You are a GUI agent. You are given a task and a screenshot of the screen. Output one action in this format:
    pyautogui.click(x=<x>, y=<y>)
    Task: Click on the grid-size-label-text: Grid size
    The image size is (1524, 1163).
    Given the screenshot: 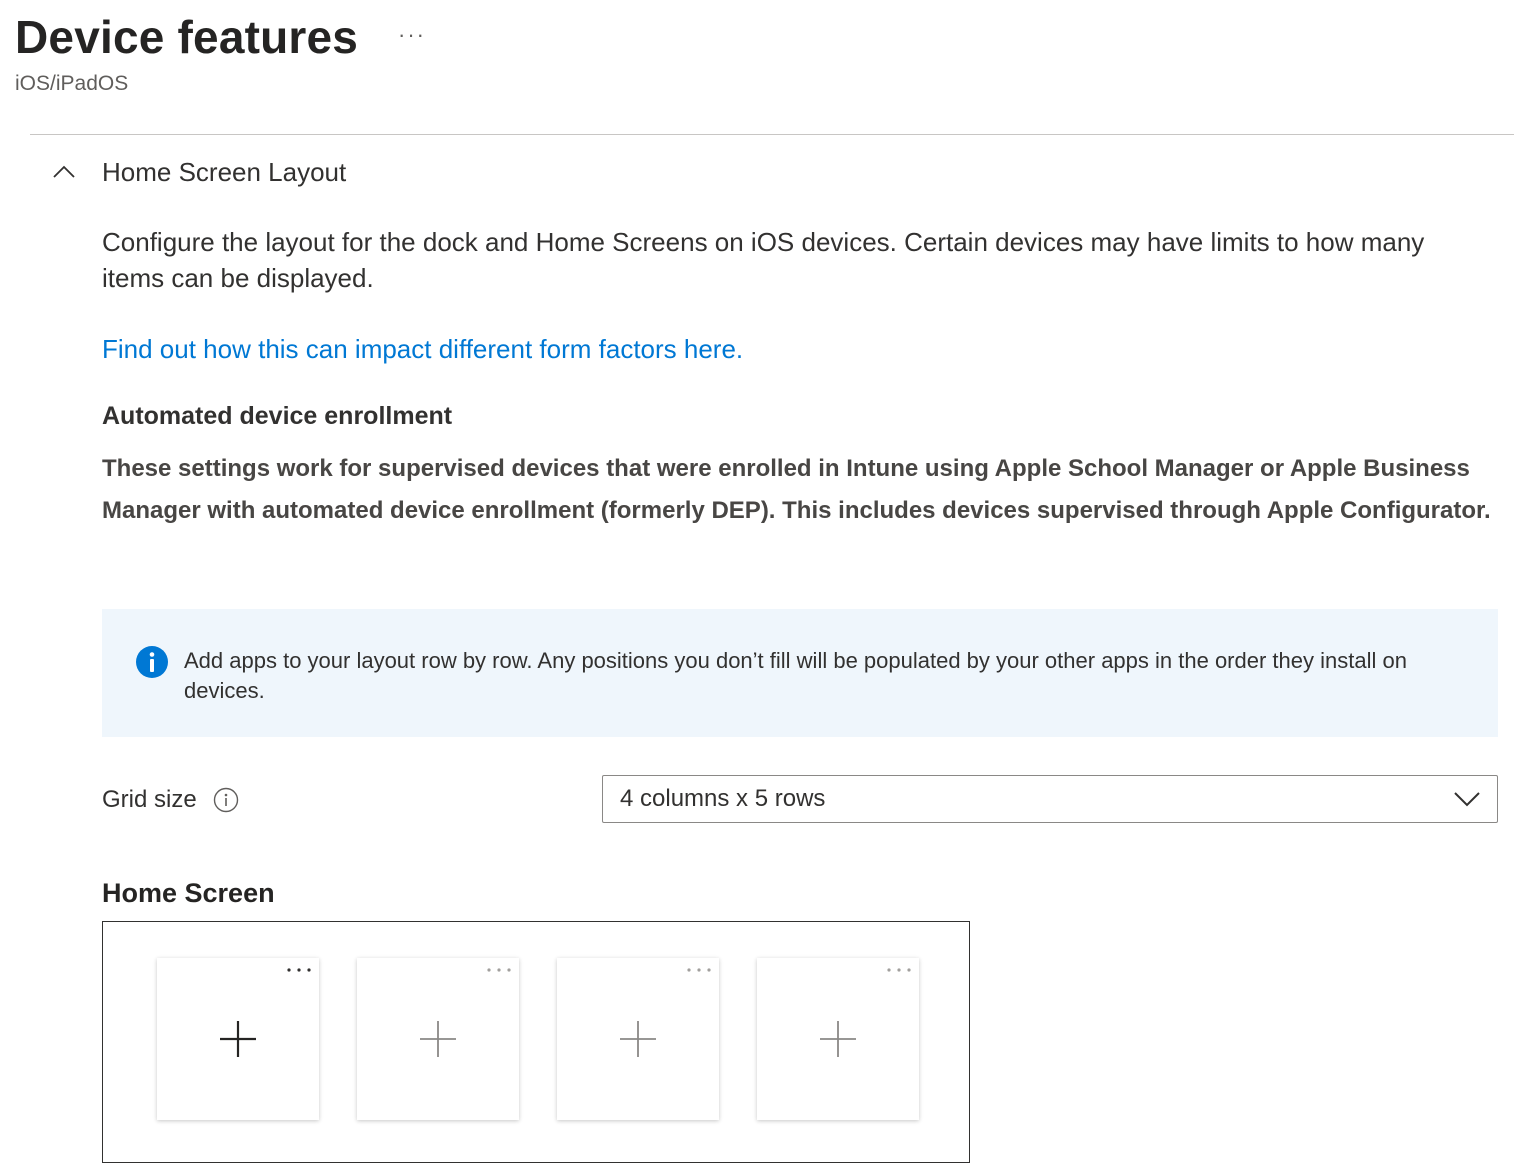 What is the action you would take?
    pyautogui.click(x=149, y=799)
    